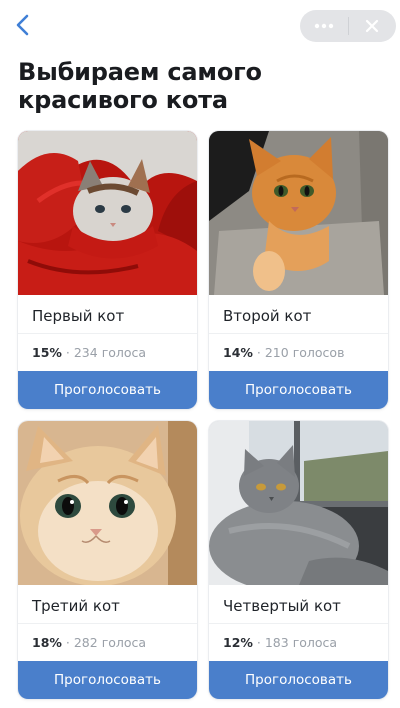 The image size is (400, 708). What do you see at coordinates (78, 316) in the screenshot?
I see `cat-name: Первый кот` at bounding box center [78, 316].